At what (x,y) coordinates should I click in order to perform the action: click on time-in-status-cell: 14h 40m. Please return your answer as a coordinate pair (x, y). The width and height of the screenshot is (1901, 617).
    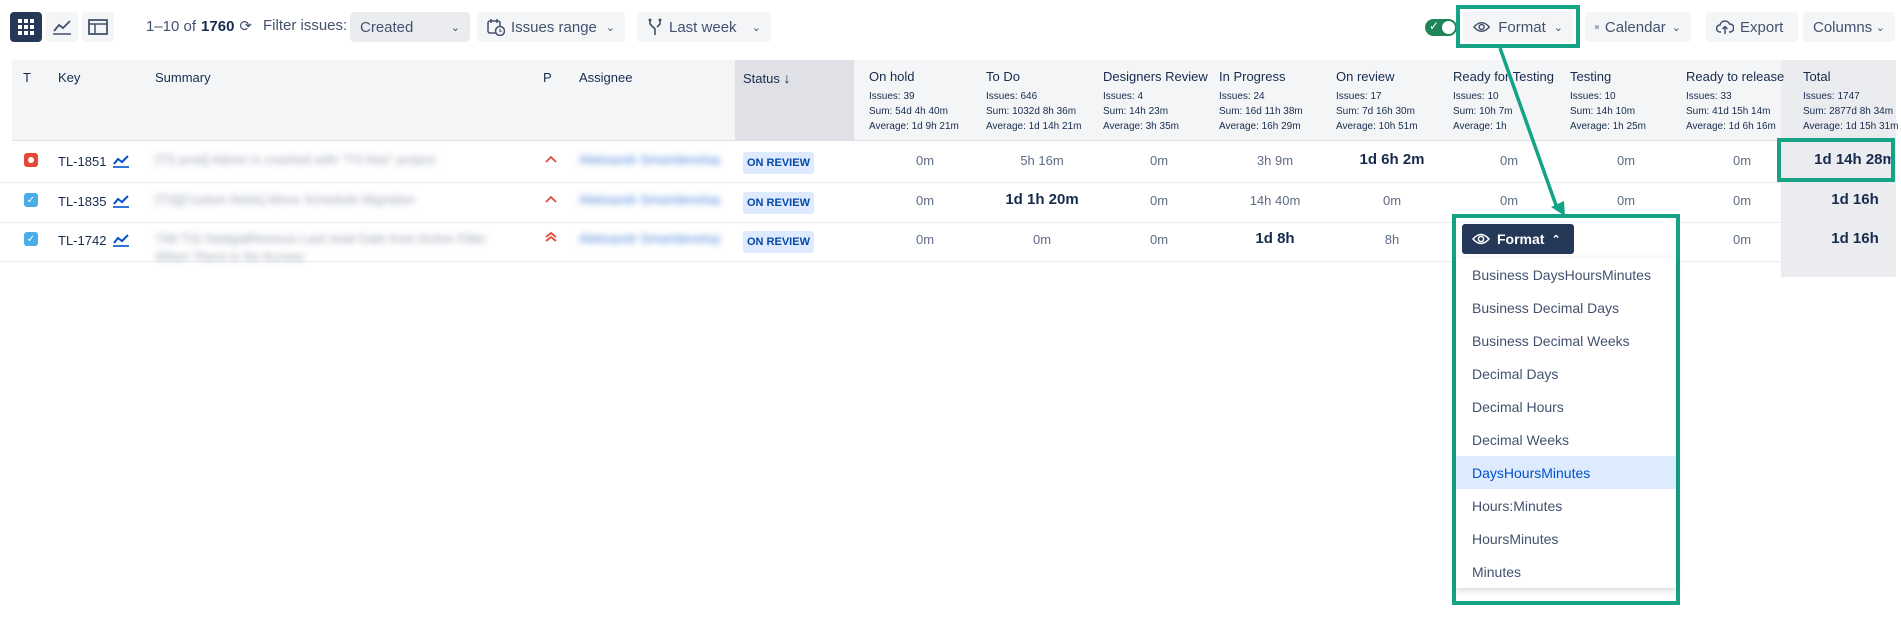
    Looking at the image, I should click on (1275, 200).